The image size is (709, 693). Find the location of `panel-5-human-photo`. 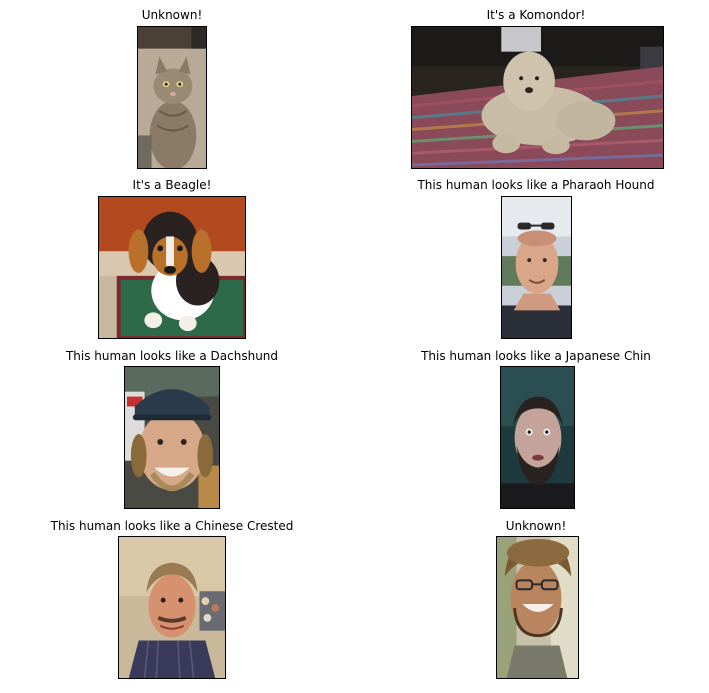

panel-5-human-photo is located at coordinates (172, 437).